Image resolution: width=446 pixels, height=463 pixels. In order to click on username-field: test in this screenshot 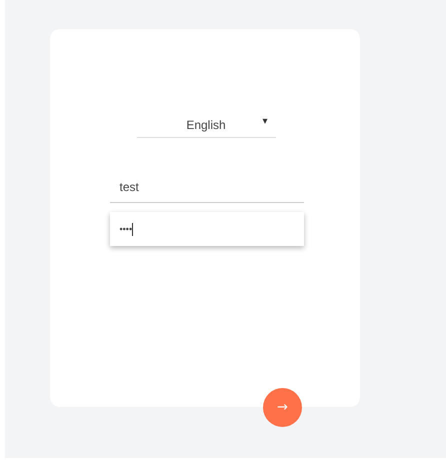, I will do `click(207, 187)`.